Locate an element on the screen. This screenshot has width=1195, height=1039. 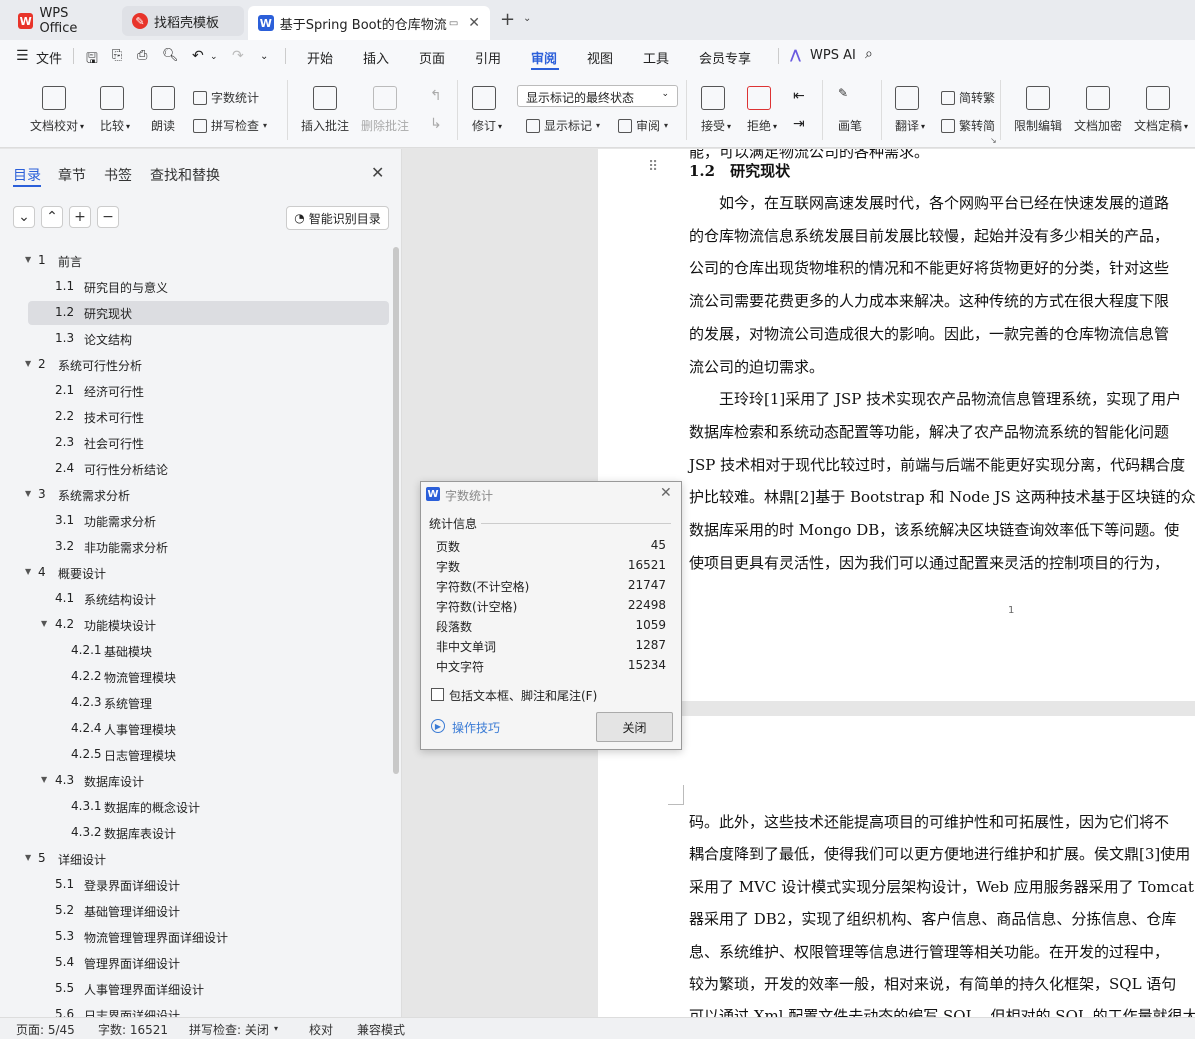
sidebar-tab-toc: 目录 is located at coordinates (27, 175).